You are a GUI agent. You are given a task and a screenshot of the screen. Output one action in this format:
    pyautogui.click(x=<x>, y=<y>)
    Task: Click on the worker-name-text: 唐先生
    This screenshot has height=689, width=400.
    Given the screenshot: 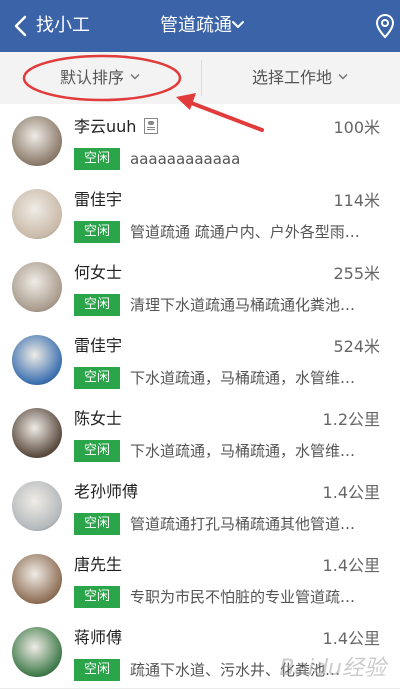 What is the action you would take?
    pyautogui.click(x=98, y=564)
    